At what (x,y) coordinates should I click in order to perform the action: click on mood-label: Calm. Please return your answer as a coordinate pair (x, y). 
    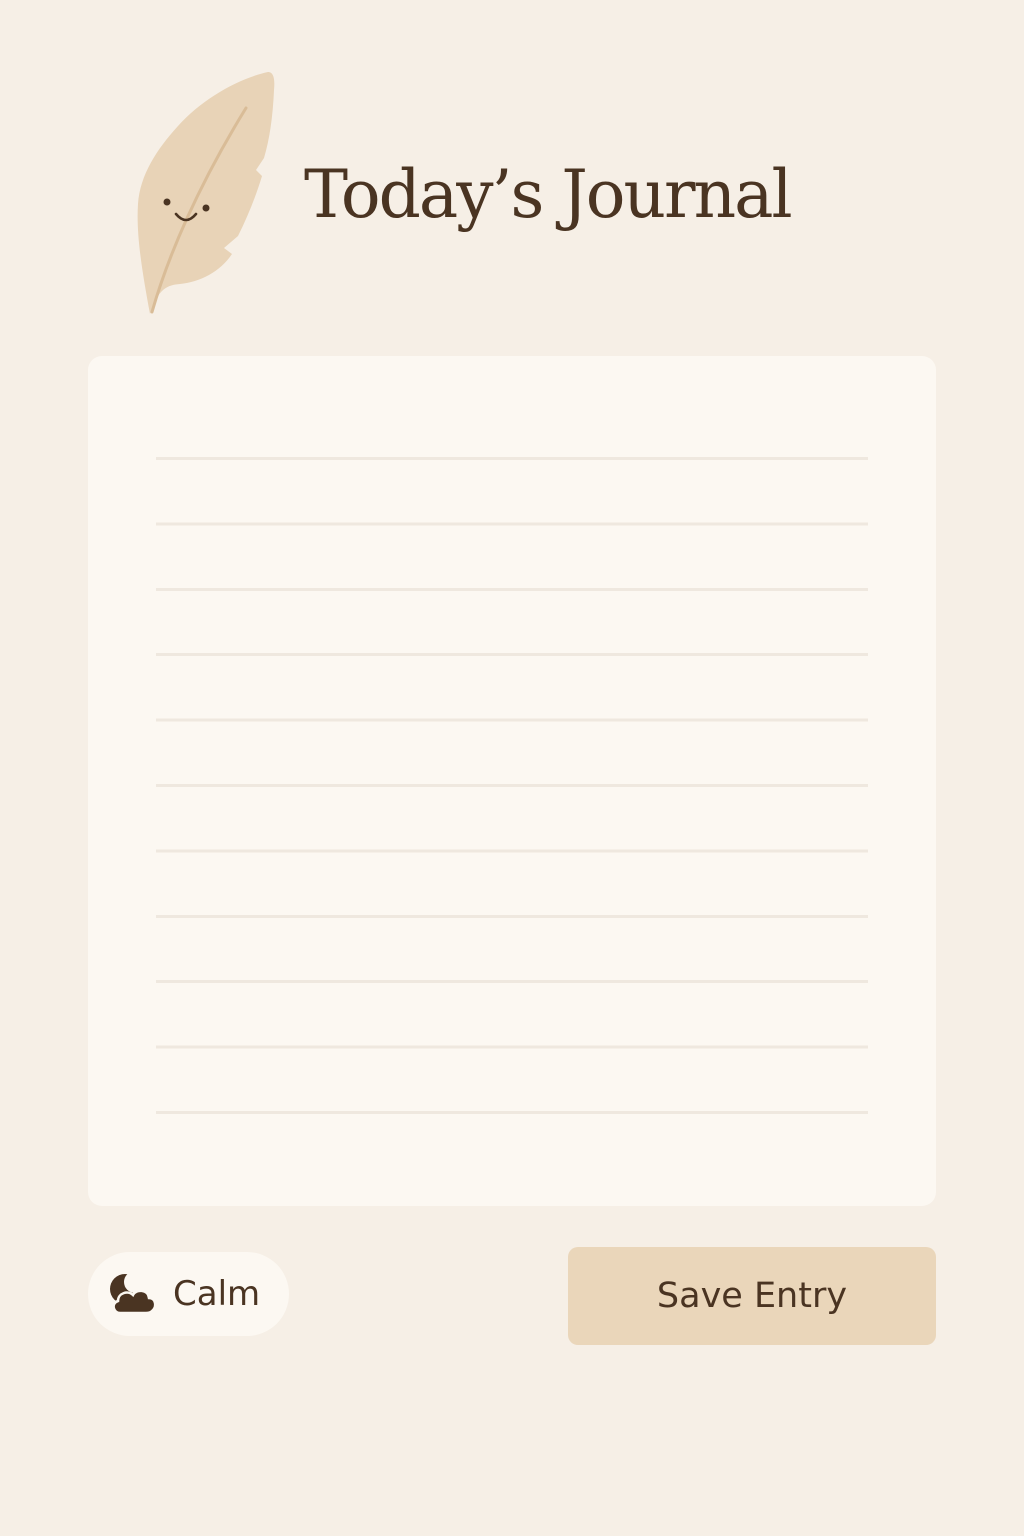
    Looking at the image, I should click on (217, 1294).